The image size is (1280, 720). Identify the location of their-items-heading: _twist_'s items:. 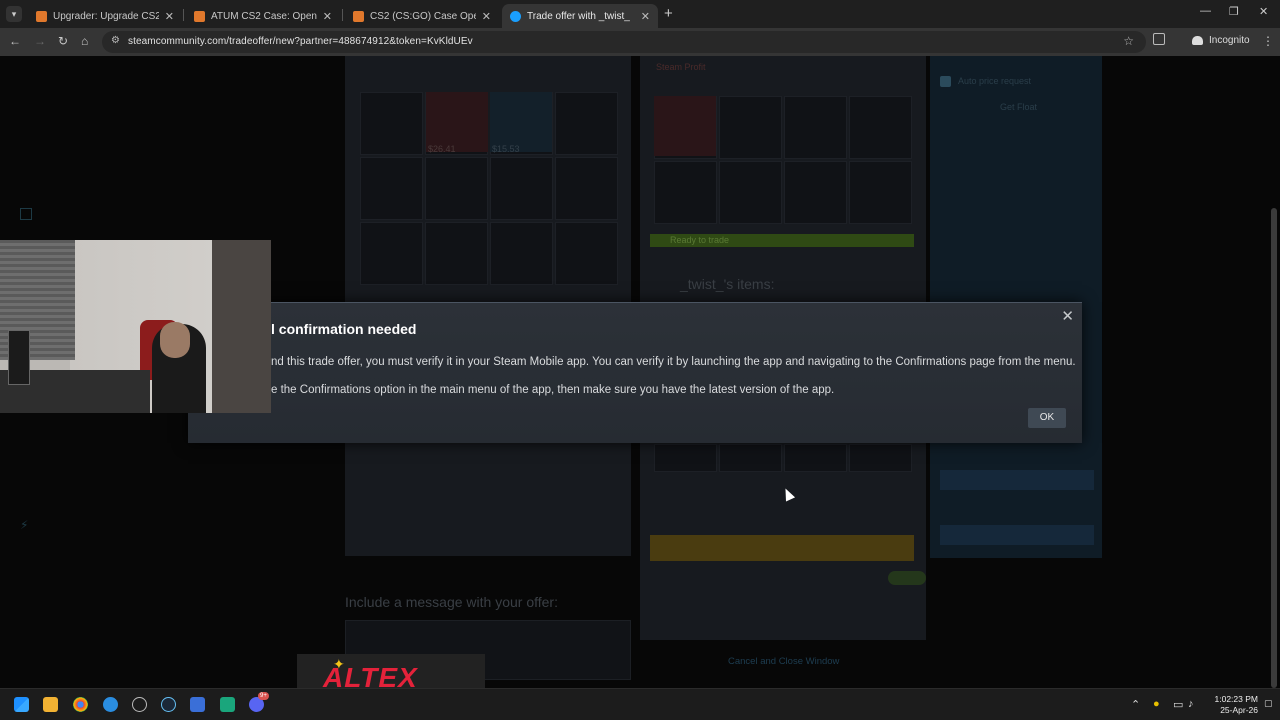
(727, 284).